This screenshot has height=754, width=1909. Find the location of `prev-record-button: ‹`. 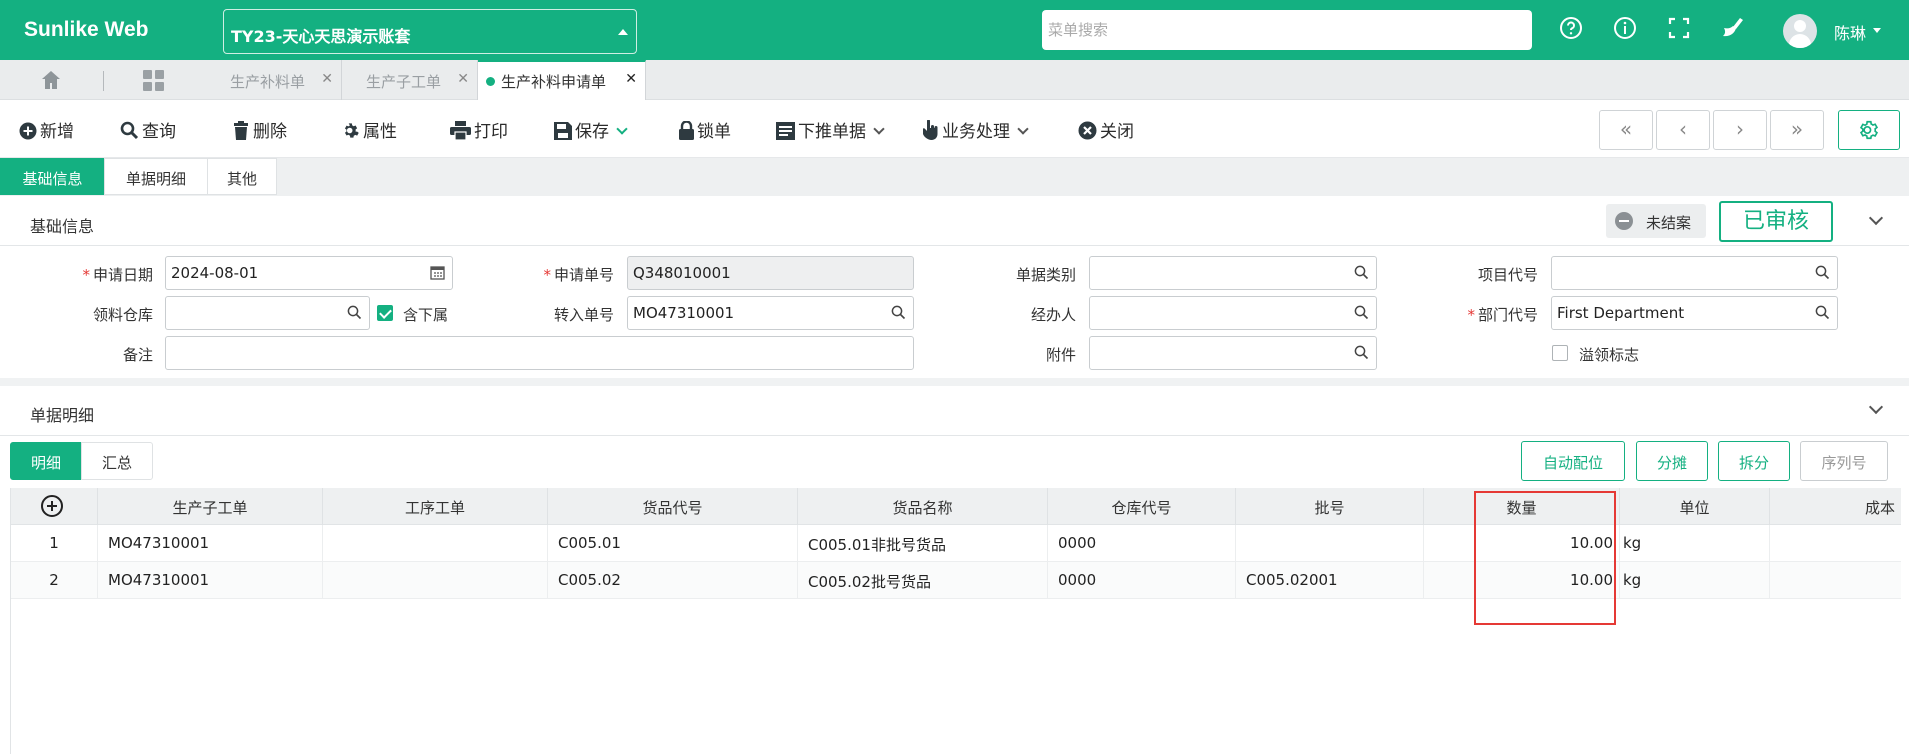

prev-record-button: ‹ is located at coordinates (1683, 130).